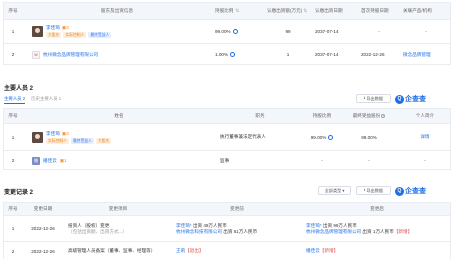  What do you see at coordinates (118, 208) in the screenshot?
I see `col-item: 变更项目` at bounding box center [118, 208].